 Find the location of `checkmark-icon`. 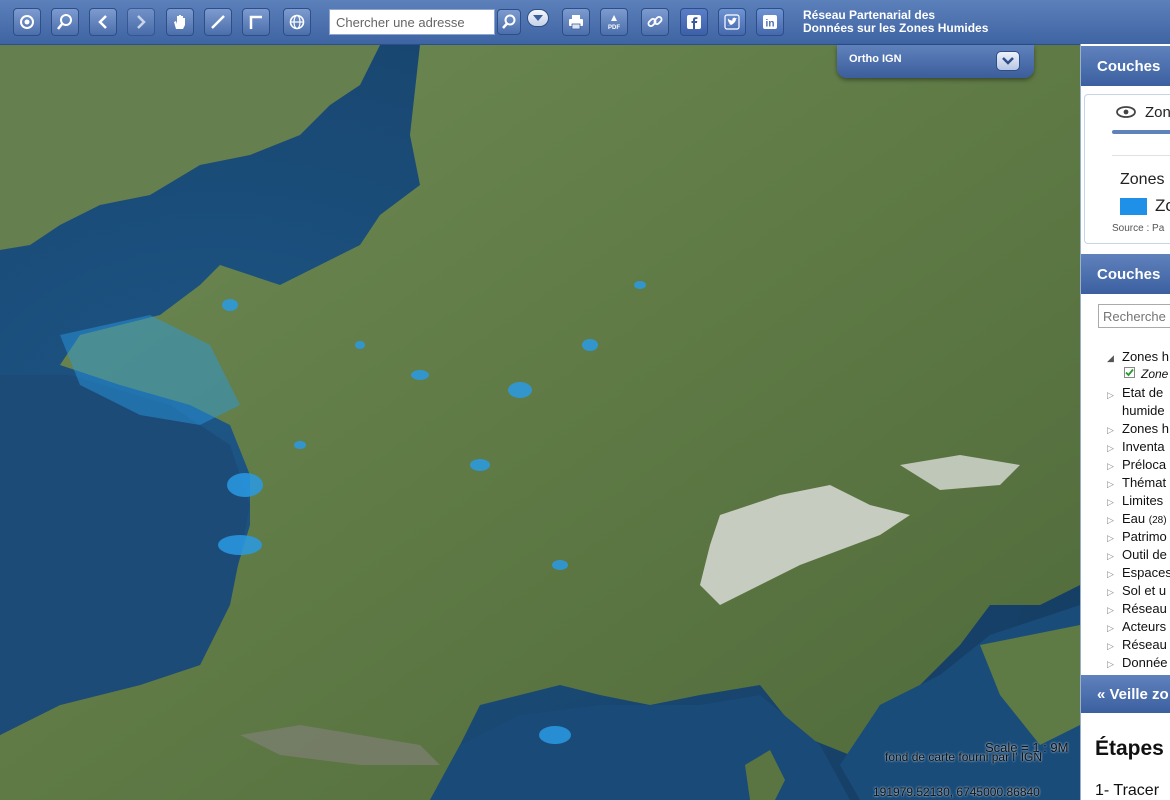

checkmark-icon is located at coordinates (1129, 372).